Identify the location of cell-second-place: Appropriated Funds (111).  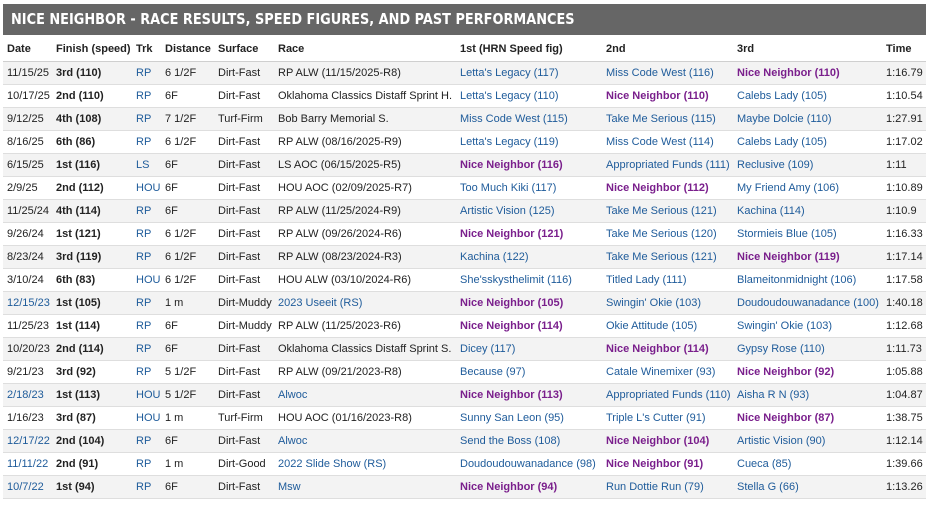
(667, 165).